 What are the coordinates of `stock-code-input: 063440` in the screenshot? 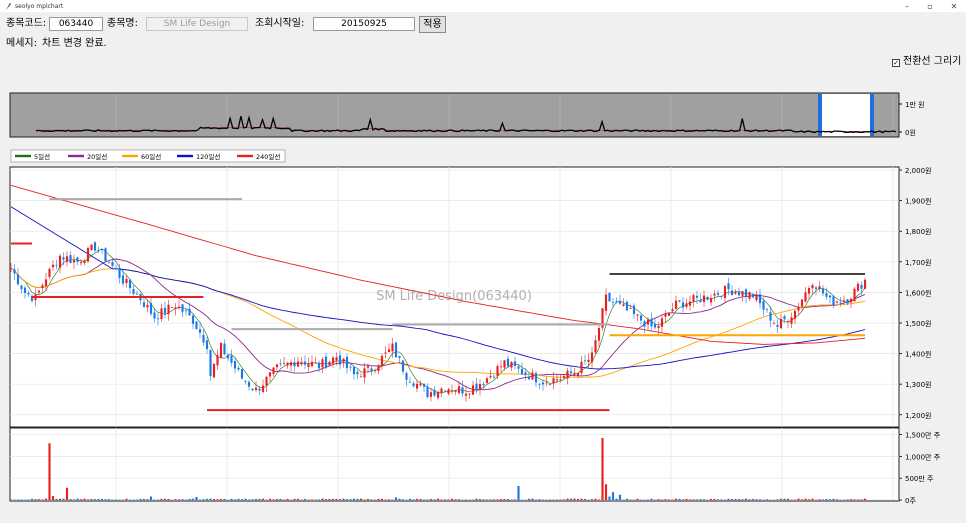 It's located at (76, 24).